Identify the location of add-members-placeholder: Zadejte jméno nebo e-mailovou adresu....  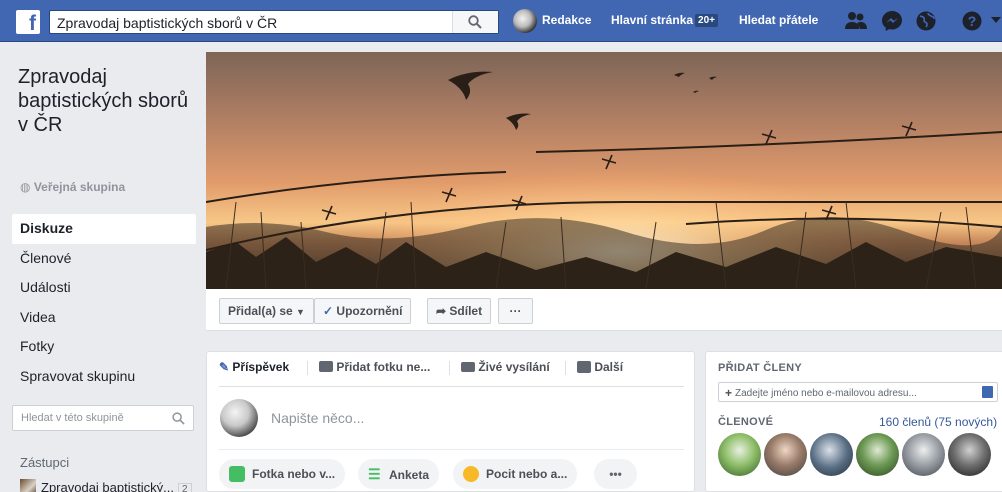
(826, 393).